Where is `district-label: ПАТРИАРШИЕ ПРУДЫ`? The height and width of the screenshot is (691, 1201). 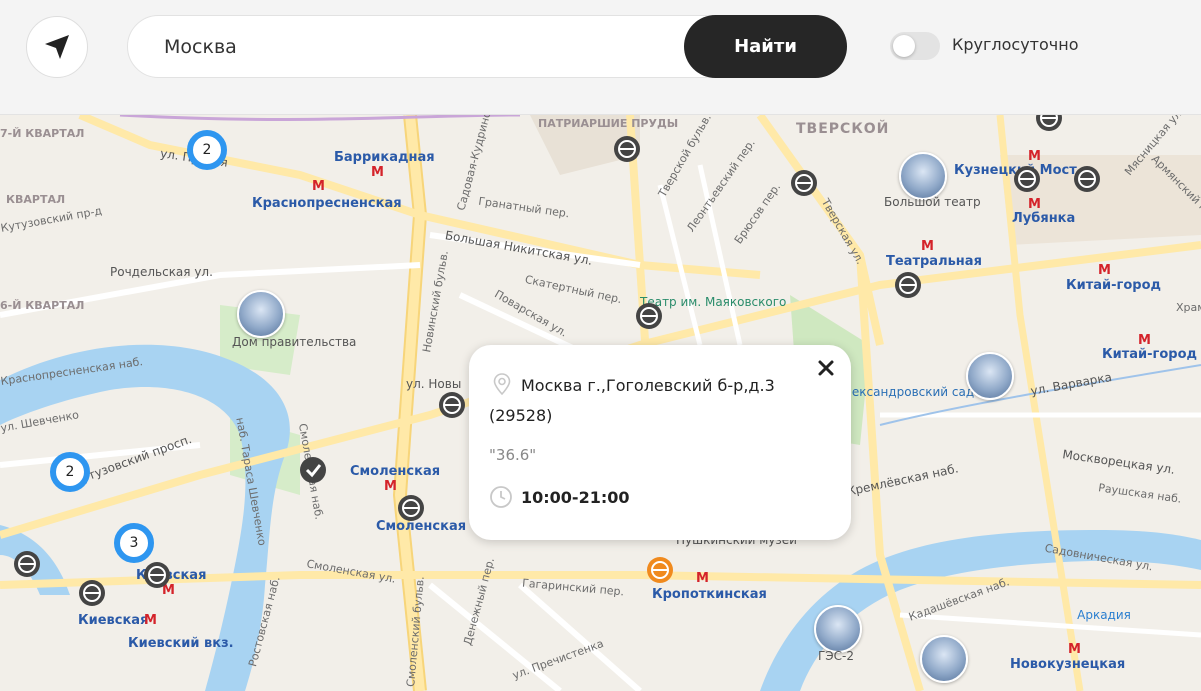 district-label: ПАТРИАРШИЕ ПРУДЫ is located at coordinates (608, 123).